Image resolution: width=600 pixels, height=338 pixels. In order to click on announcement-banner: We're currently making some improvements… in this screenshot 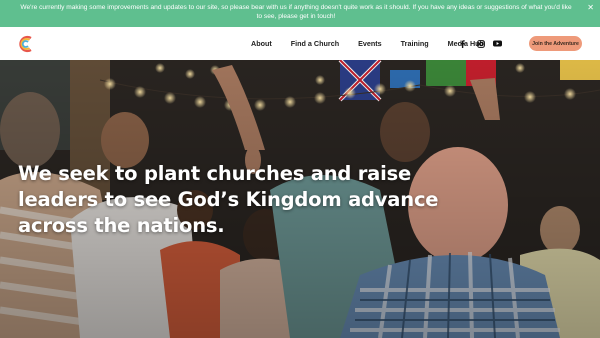, I will do `click(300, 13)`.